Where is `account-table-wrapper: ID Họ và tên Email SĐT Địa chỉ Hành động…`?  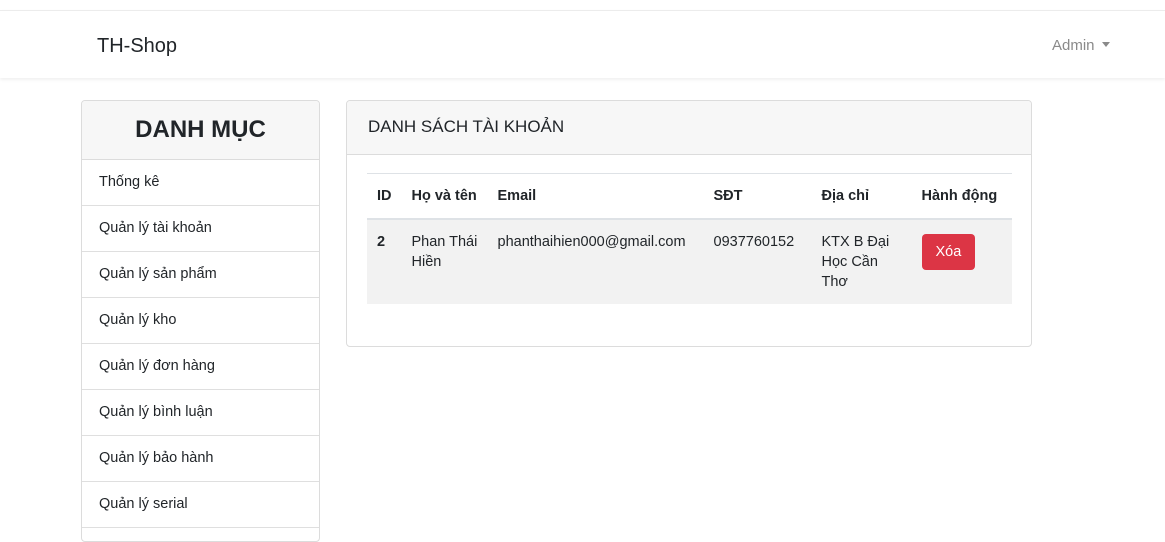
account-table-wrapper: ID Họ và tên Email SĐT Địa chỉ Hành động… is located at coordinates (689, 238).